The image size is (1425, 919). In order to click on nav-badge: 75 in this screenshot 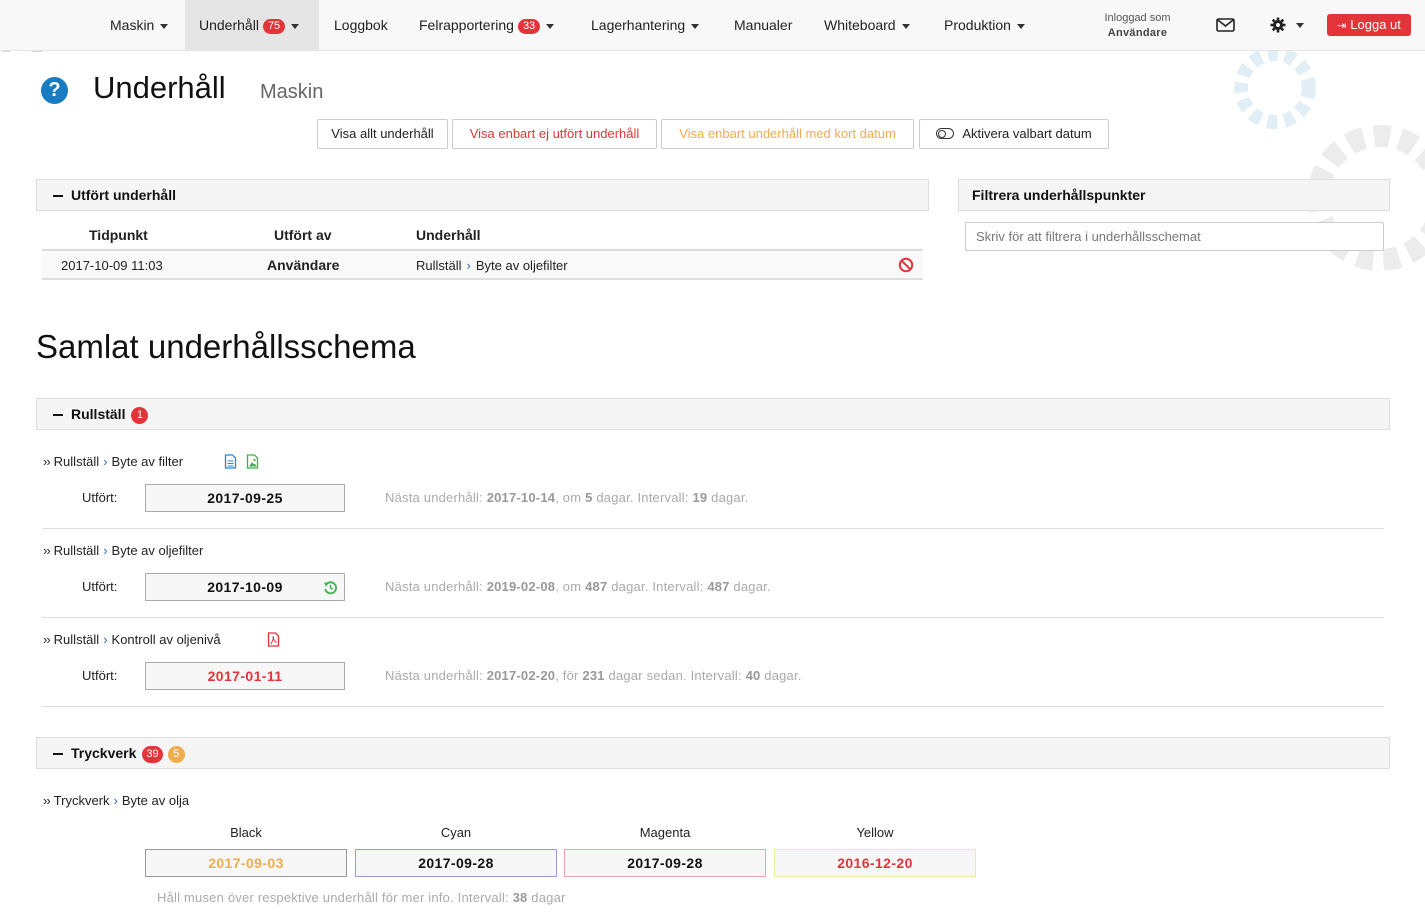, I will do `click(274, 26)`.